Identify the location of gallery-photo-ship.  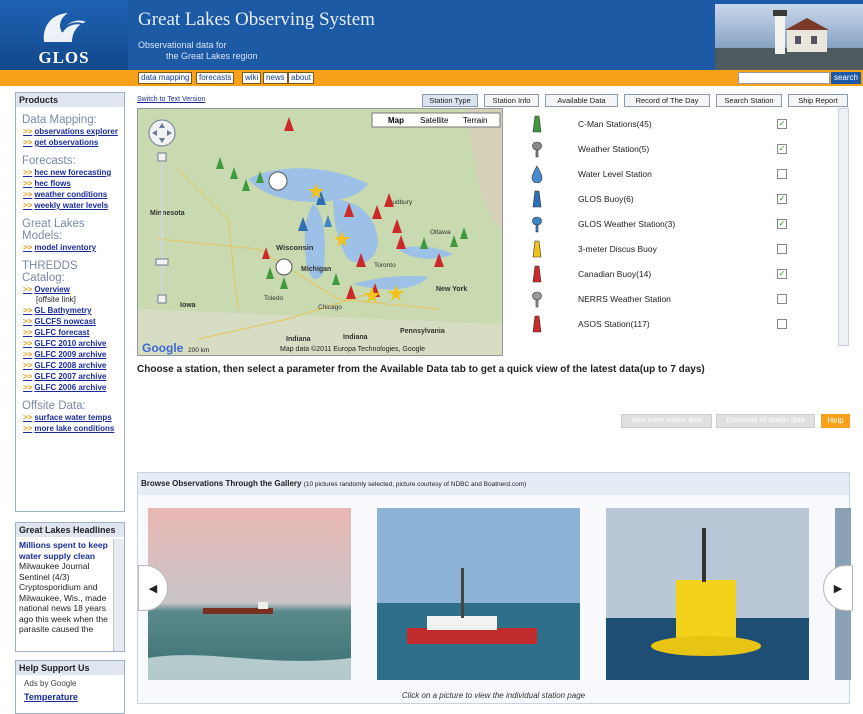
(249, 594).